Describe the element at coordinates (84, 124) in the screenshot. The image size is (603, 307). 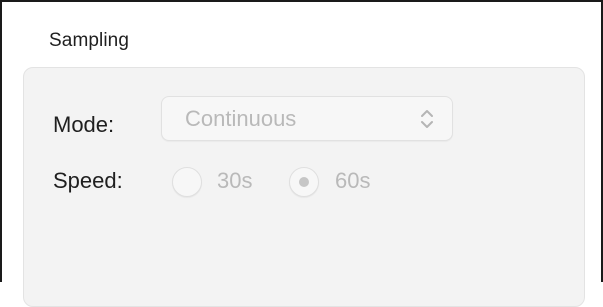
I see `mode-label: Mode:` at that location.